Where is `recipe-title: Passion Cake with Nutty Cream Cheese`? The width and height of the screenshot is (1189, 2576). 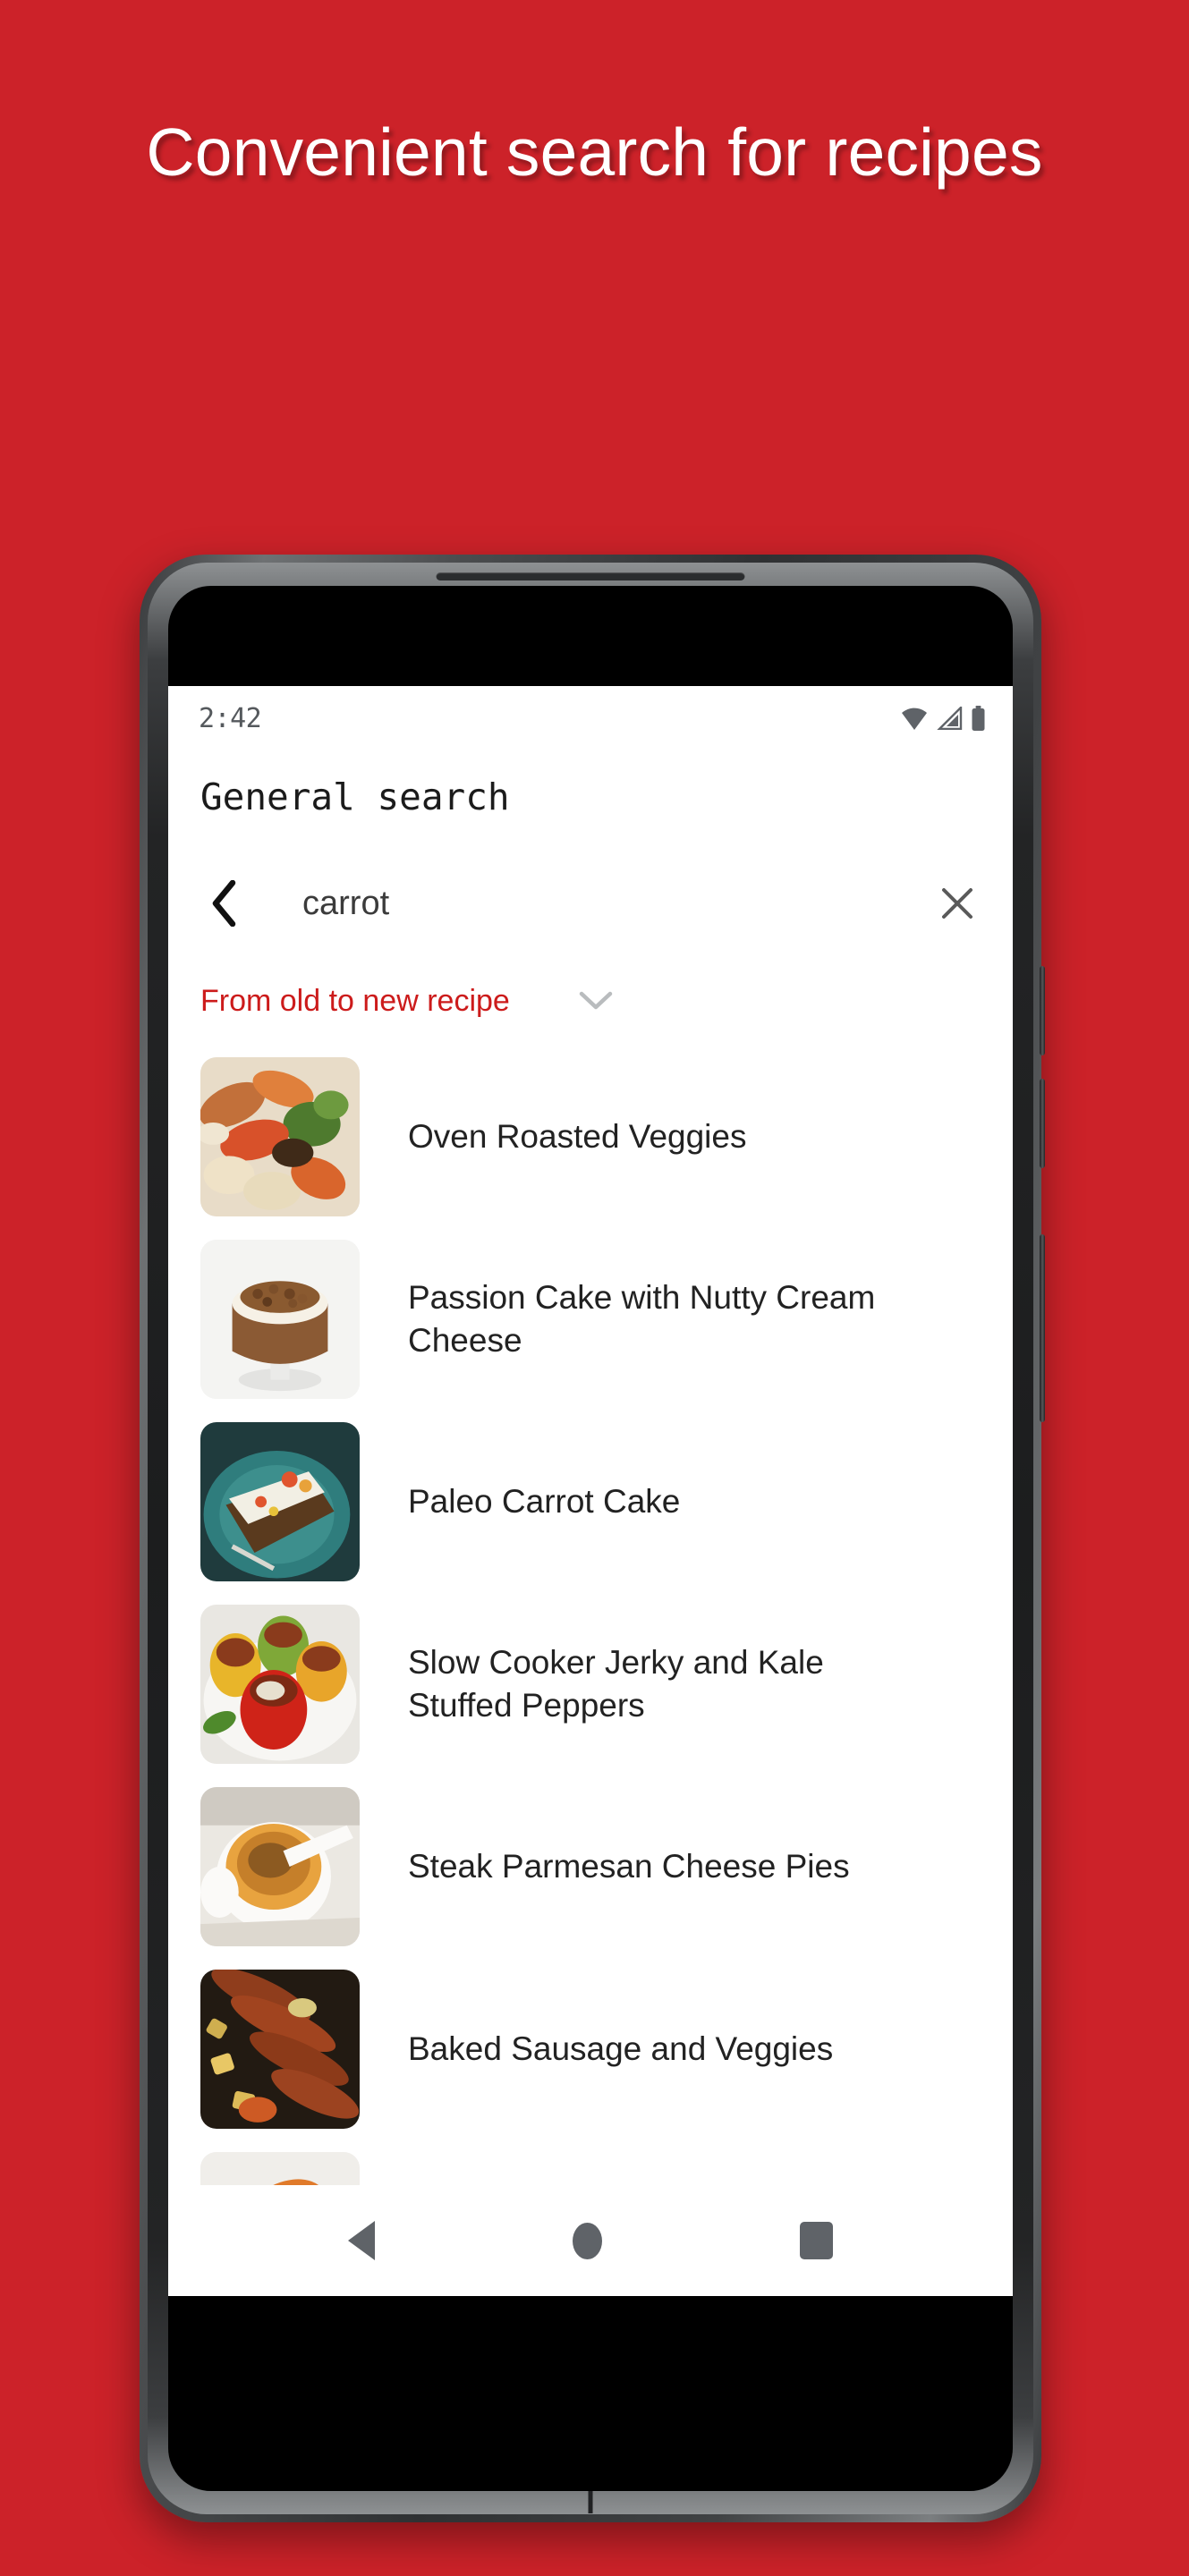
recipe-title: Passion Cake with Nutty Cream Cheese is located at coordinates (642, 1318).